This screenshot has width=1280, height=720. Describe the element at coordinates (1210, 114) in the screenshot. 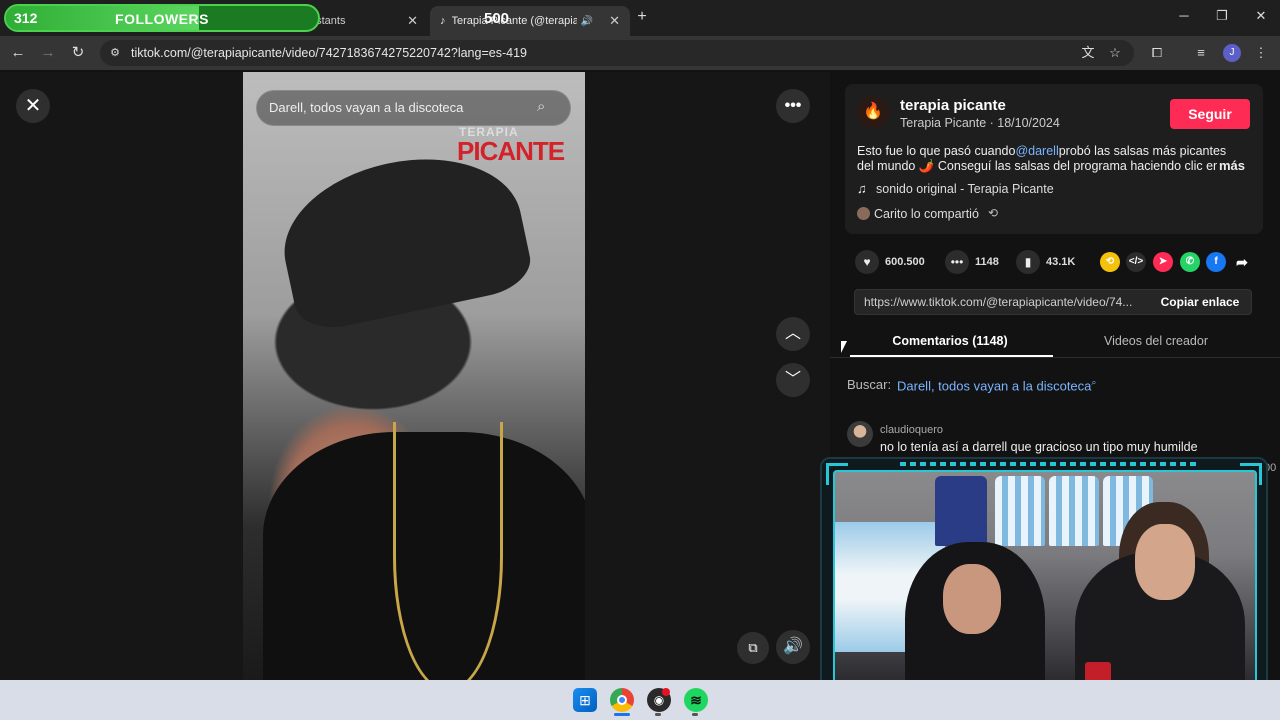

I see `follow-button: Seguir` at that location.